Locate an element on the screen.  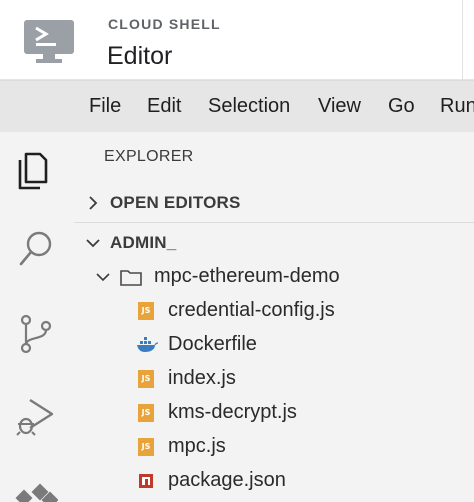
activity-bar is located at coordinates (37, 317).